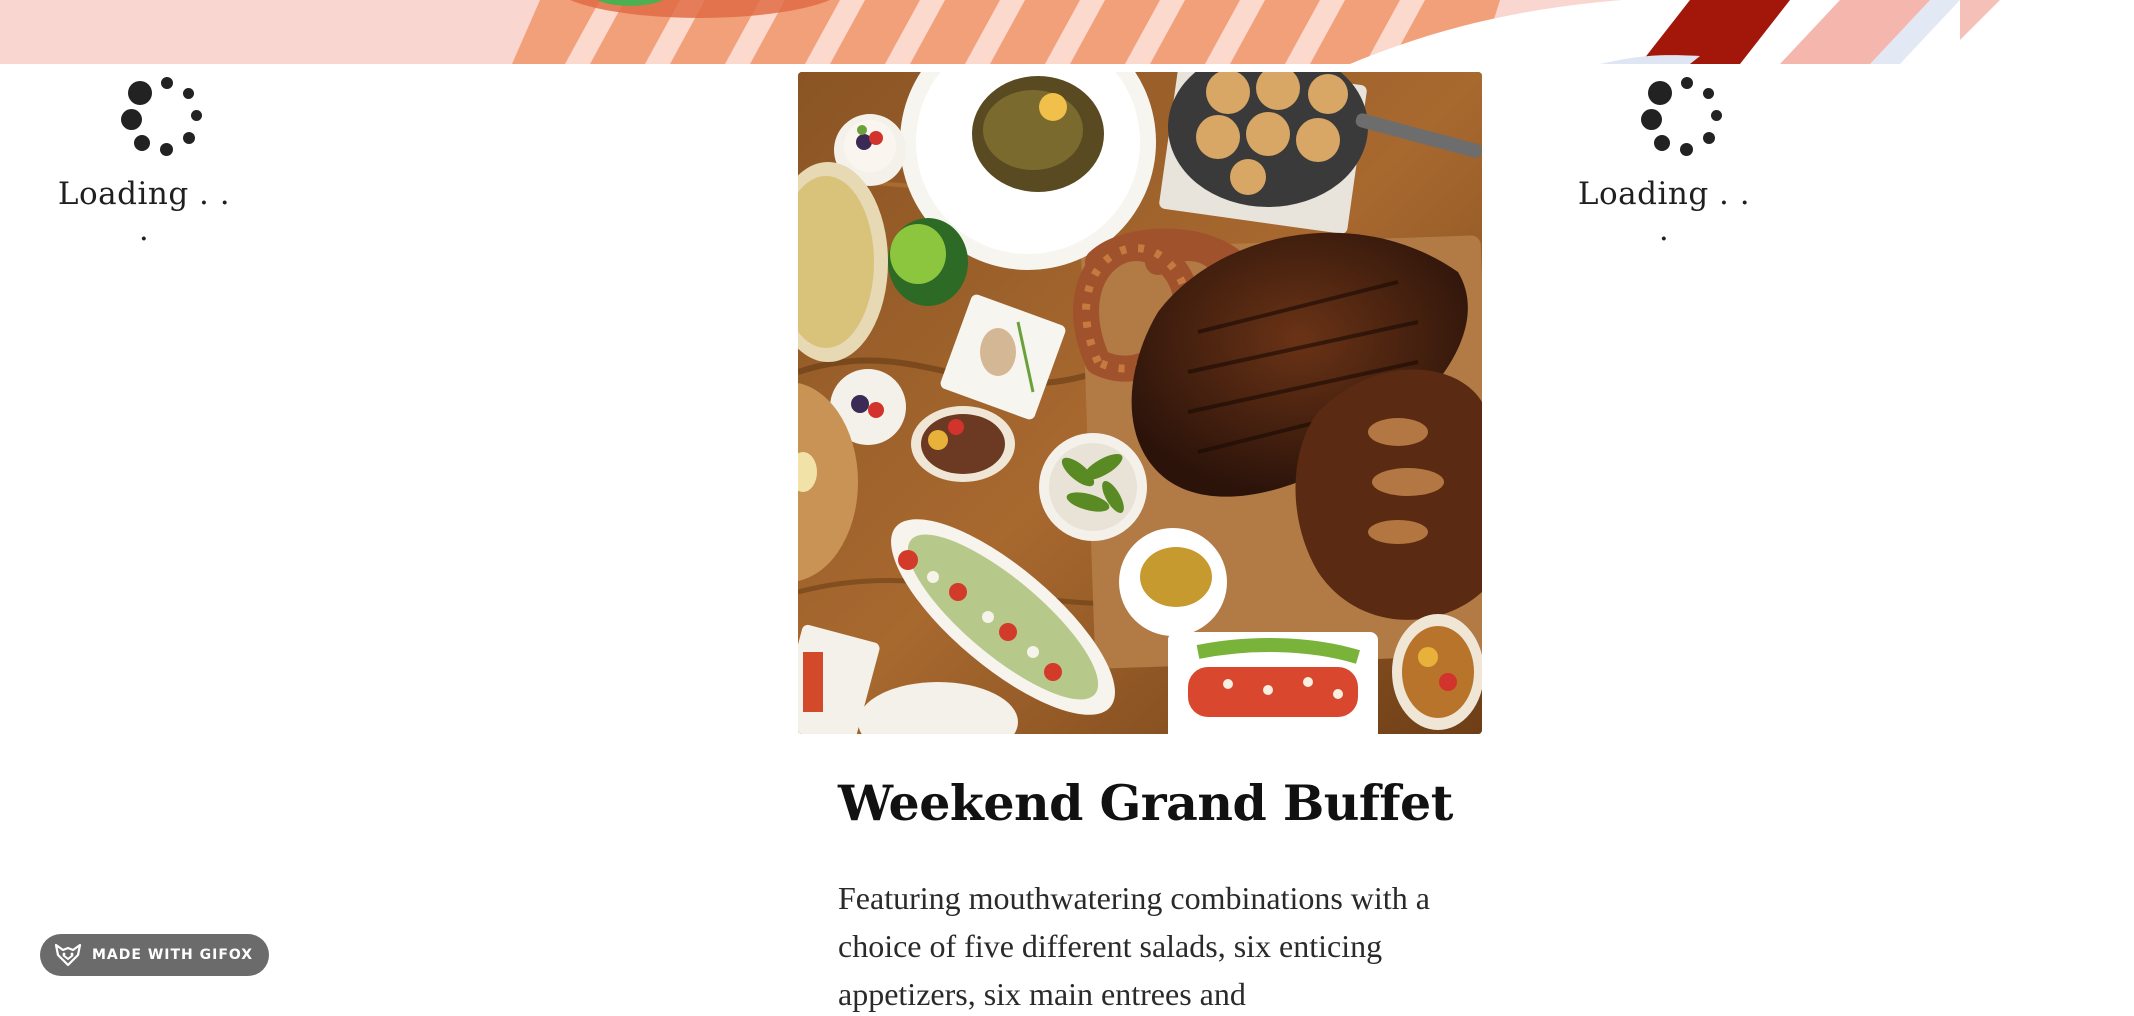 This screenshot has height=1016, width=2134. What do you see at coordinates (1067, 32) in the screenshot?
I see `top-decorative-banner` at bounding box center [1067, 32].